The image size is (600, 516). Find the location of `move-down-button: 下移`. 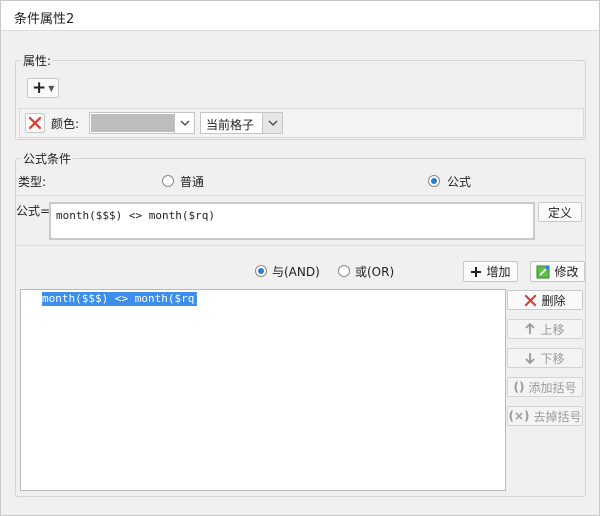

move-down-button: 下移 is located at coordinates (545, 358).